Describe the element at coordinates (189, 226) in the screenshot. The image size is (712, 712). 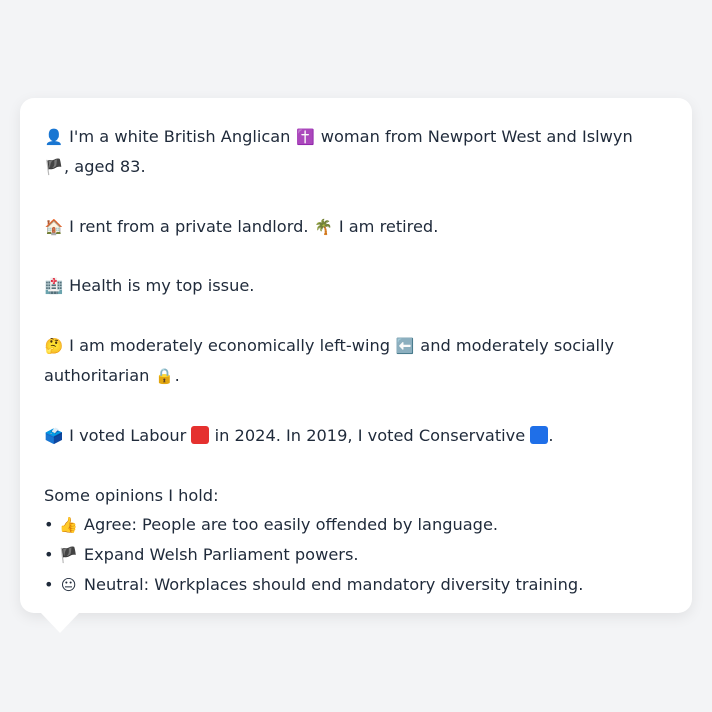
I see `housing-text: I rent from a private landlord.` at that location.